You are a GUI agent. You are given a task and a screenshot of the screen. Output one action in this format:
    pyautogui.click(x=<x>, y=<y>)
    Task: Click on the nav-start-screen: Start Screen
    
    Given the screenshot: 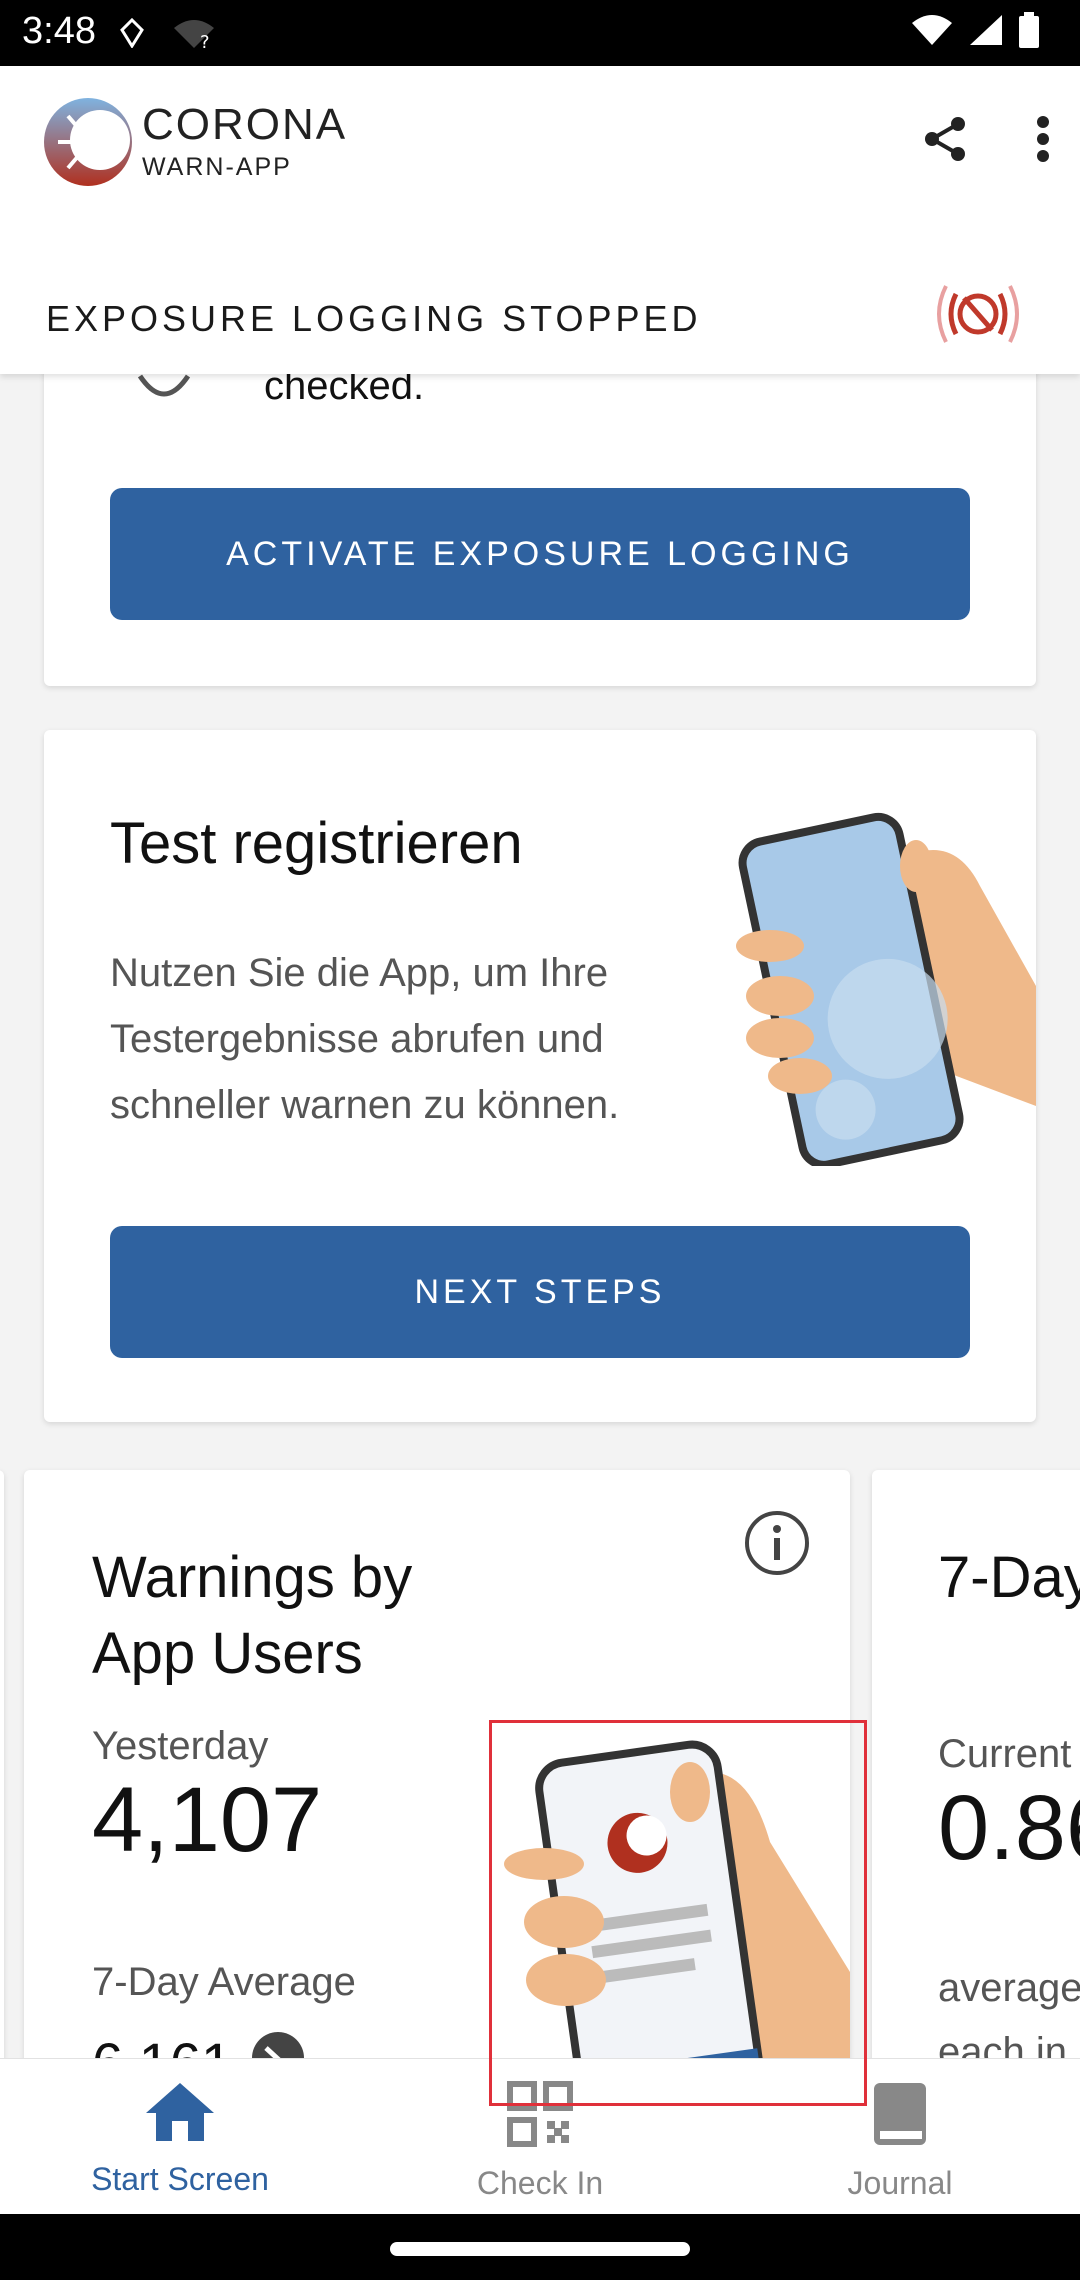 What is the action you would take?
    pyautogui.click(x=180, y=2139)
    